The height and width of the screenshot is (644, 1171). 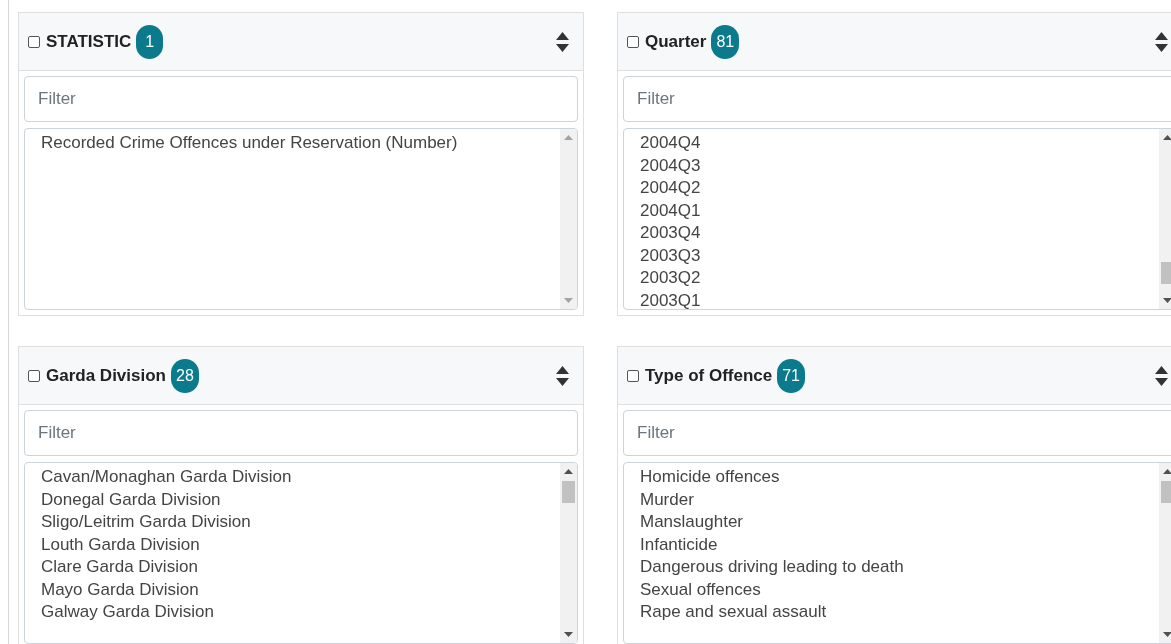 What do you see at coordinates (89, 41) in the screenshot?
I see `panel-title: STATISTIC` at bounding box center [89, 41].